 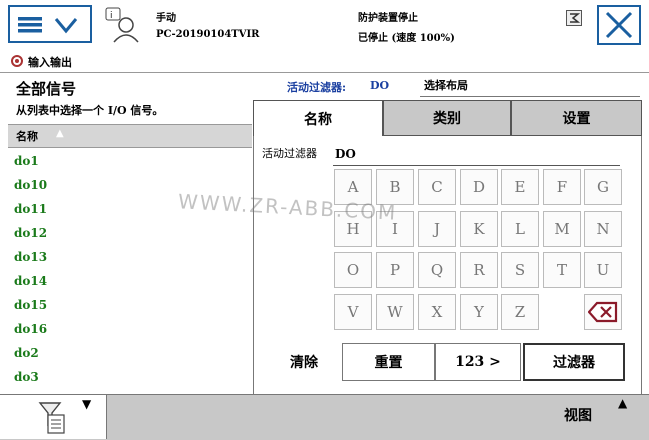 I want to click on dropdown-up-arrow-icon: ▲, so click(x=623, y=403).